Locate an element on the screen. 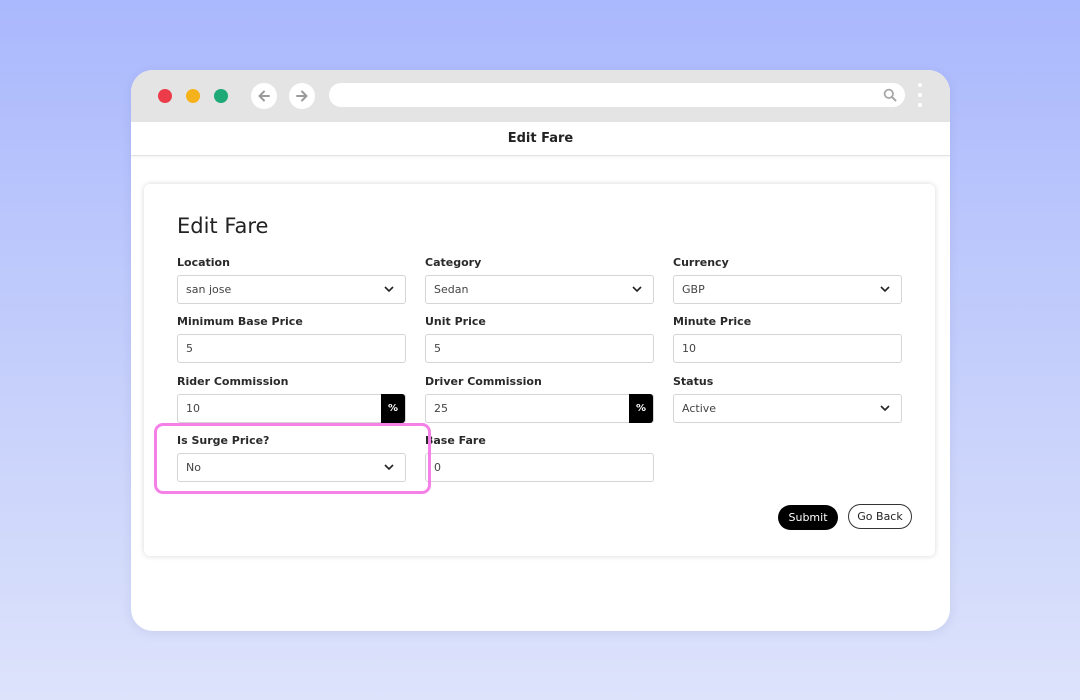 Image resolution: width=1080 pixels, height=700 pixels. submit-button: Submit is located at coordinates (808, 517).